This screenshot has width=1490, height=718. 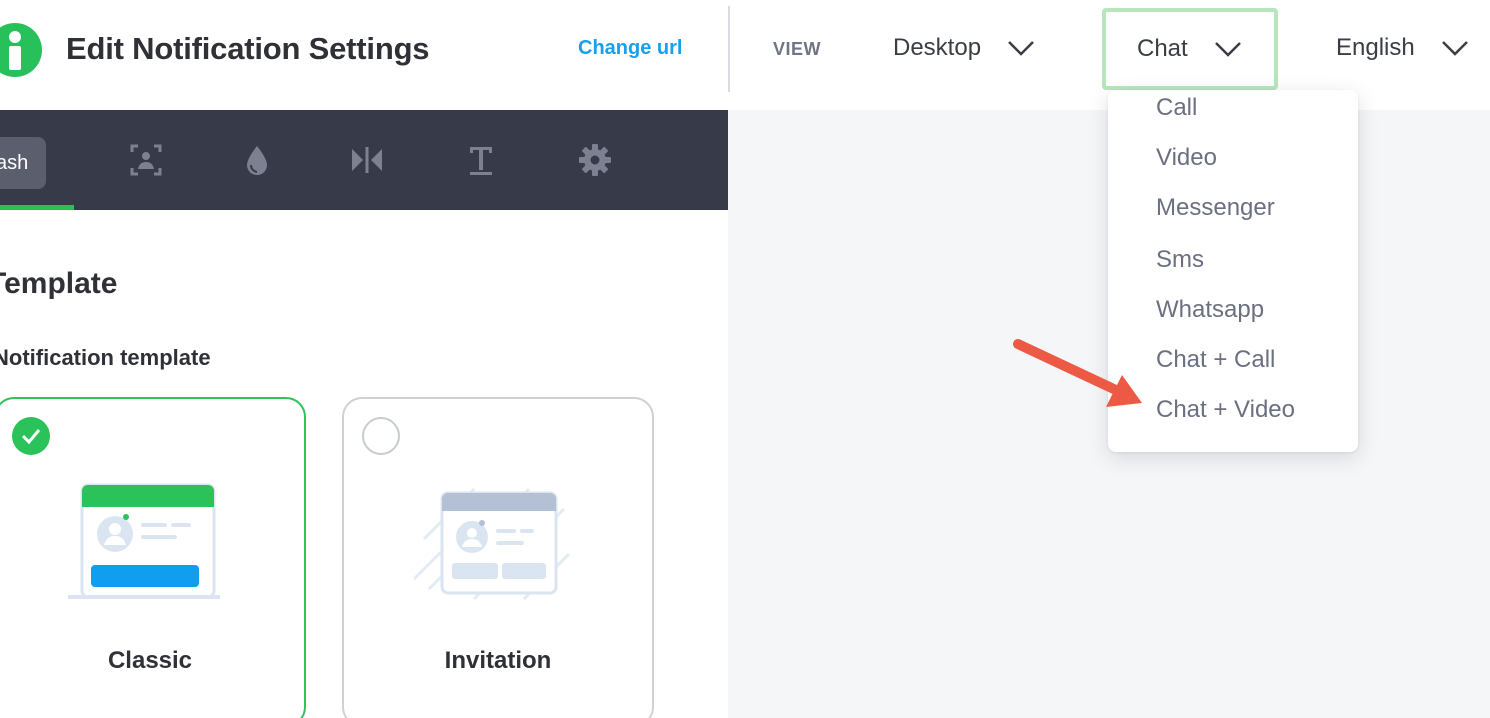 I want to click on tab-text, so click(x=481, y=160).